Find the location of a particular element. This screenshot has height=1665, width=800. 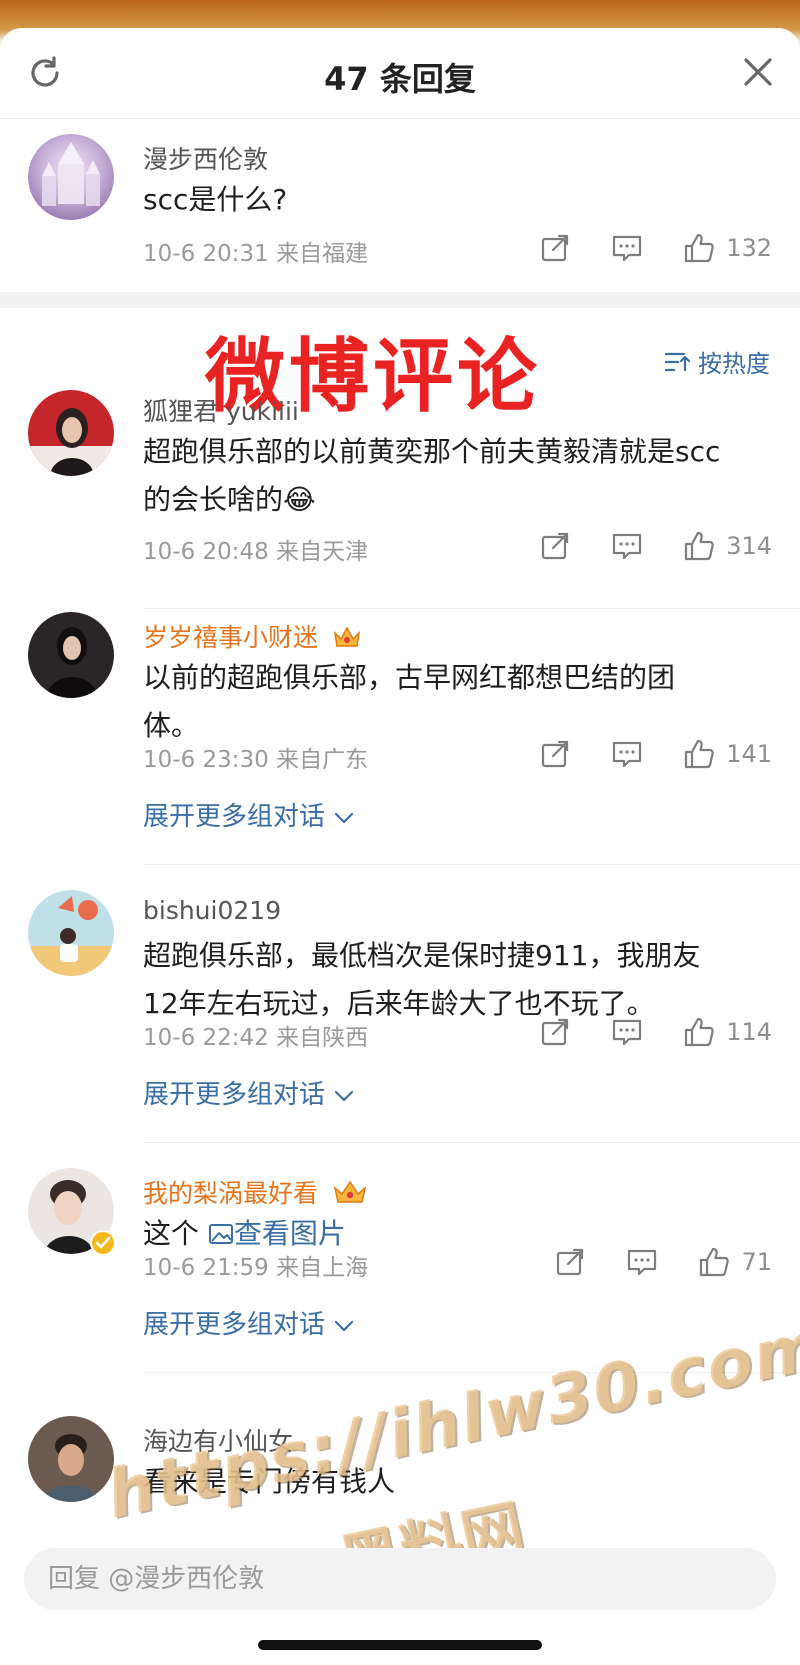

comment-actions: 114 is located at coordinates (636, 1032).